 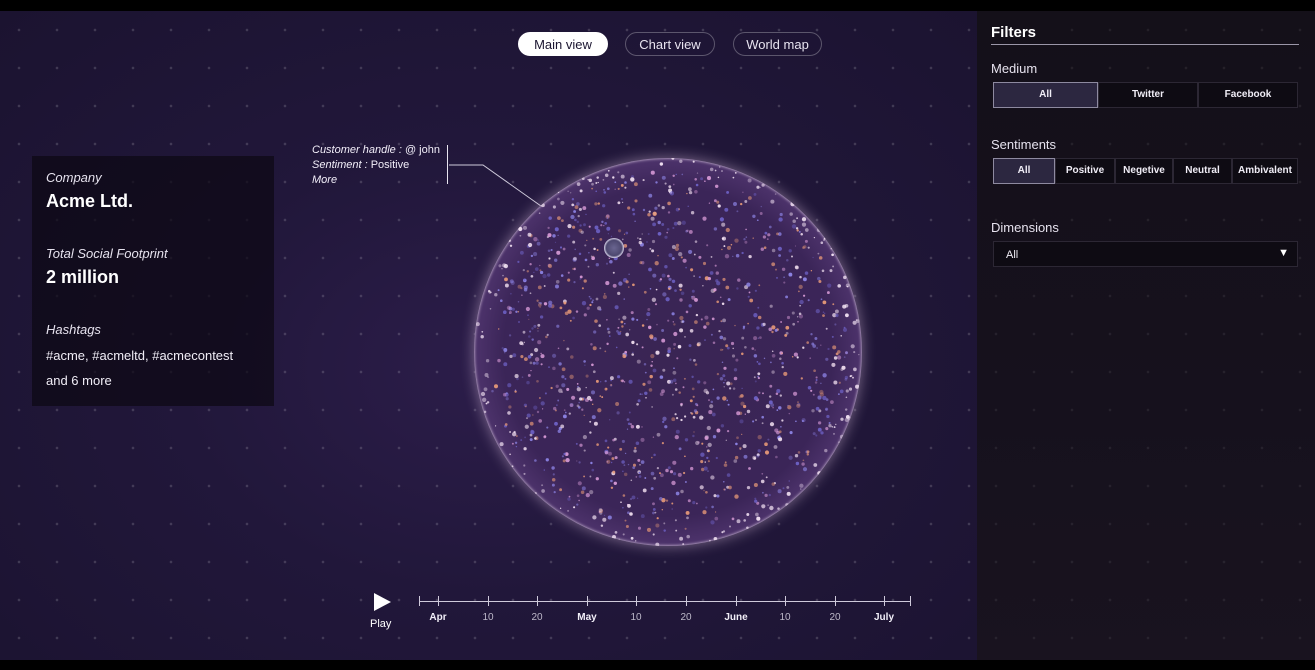 I want to click on sentiment-all-button: All, so click(x=1024, y=171).